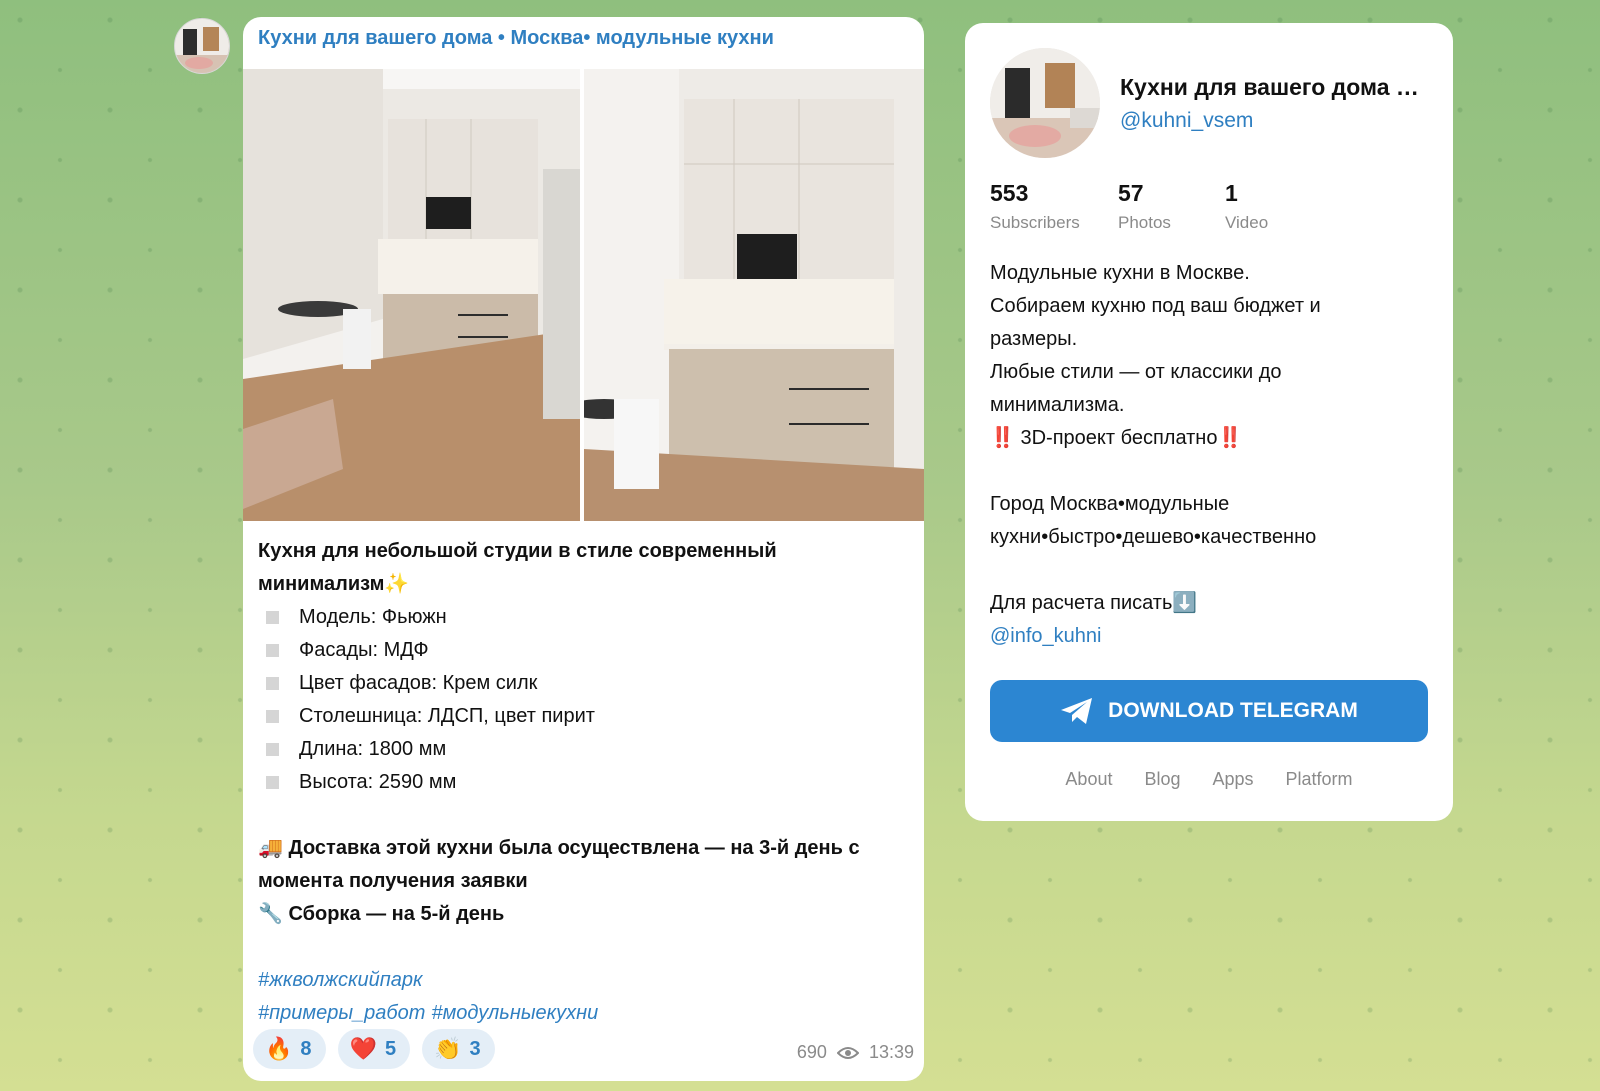  I want to click on contact-handle-link: @info_kuhni, so click(1209, 636).